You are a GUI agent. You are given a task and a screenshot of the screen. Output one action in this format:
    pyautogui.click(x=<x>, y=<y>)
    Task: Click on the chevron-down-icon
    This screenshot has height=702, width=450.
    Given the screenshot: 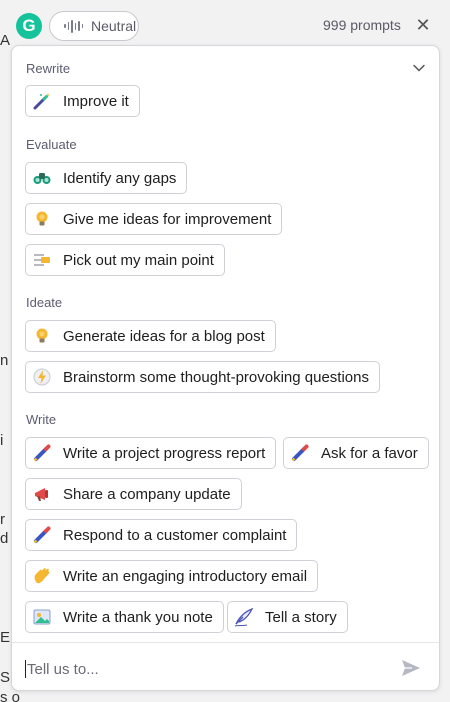 What is the action you would take?
    pyautogui.click(x=419, y=68)
    